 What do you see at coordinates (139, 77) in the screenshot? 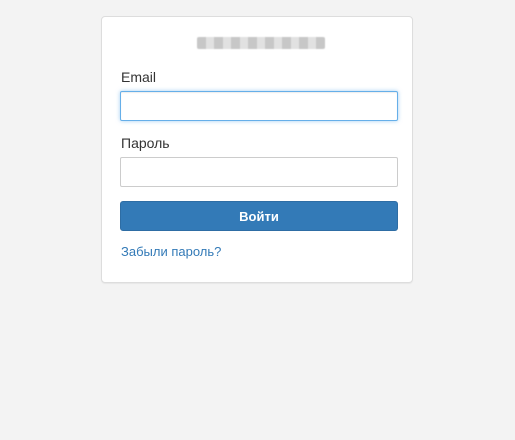
I see `email-label: Email` at bounding box center [139, 77].